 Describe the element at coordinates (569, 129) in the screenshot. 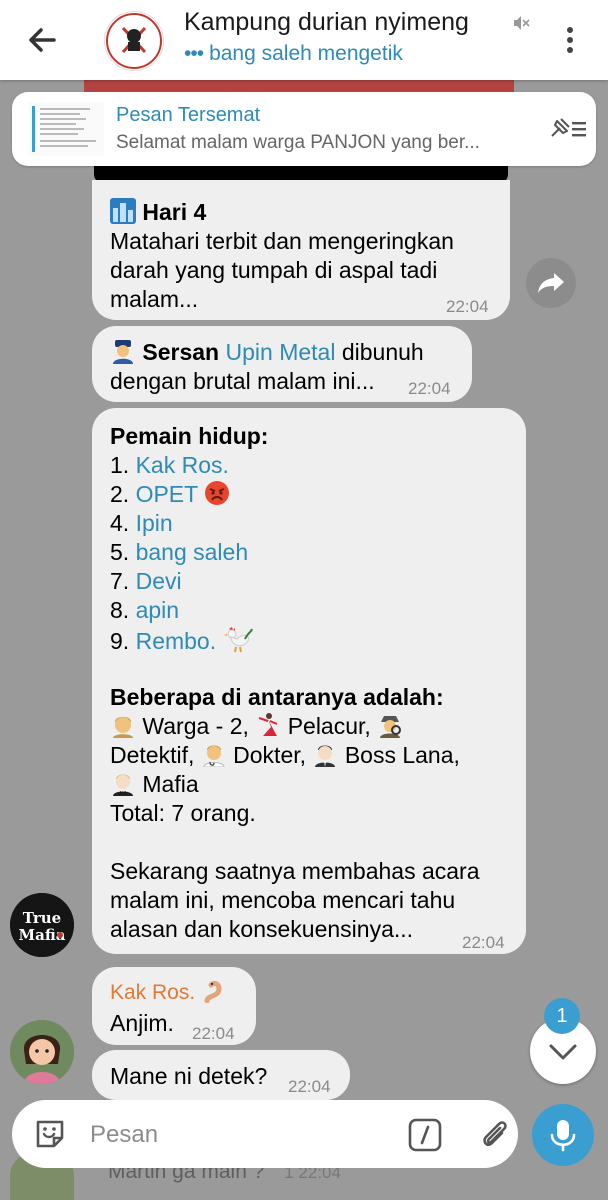

I see `pin-list-icon` at that location.